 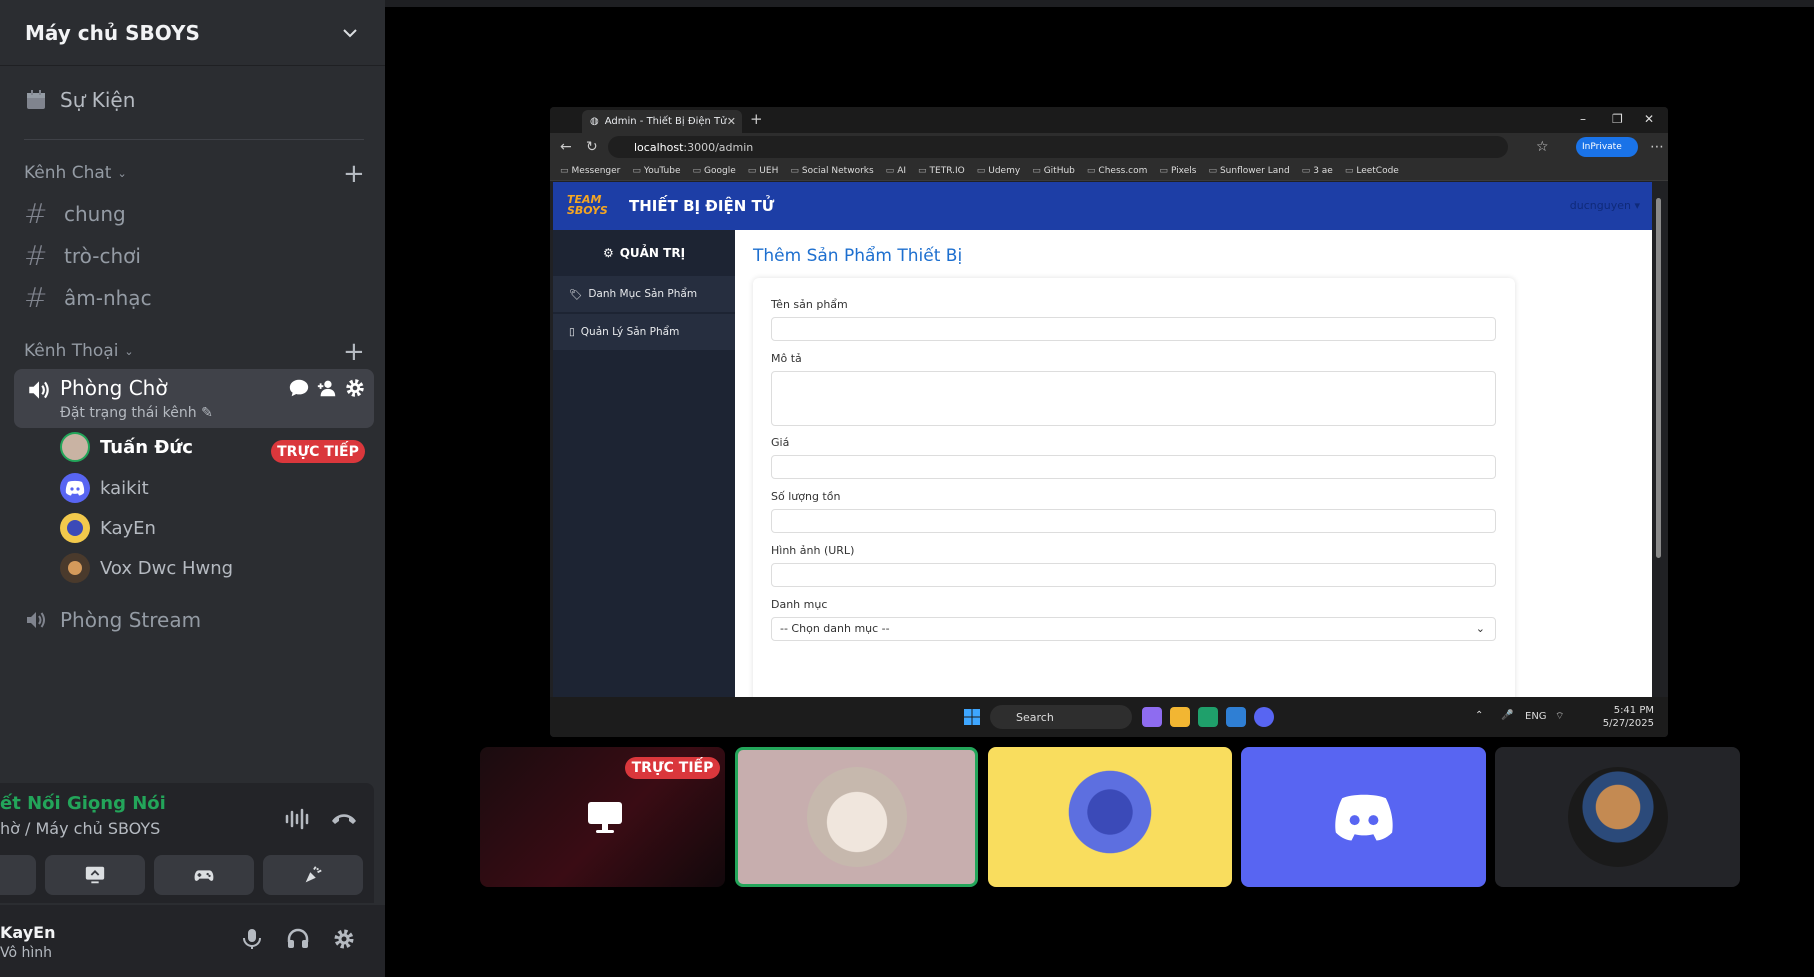 I want to click on create-text-channel-button: +, so click(x=354, y=174).